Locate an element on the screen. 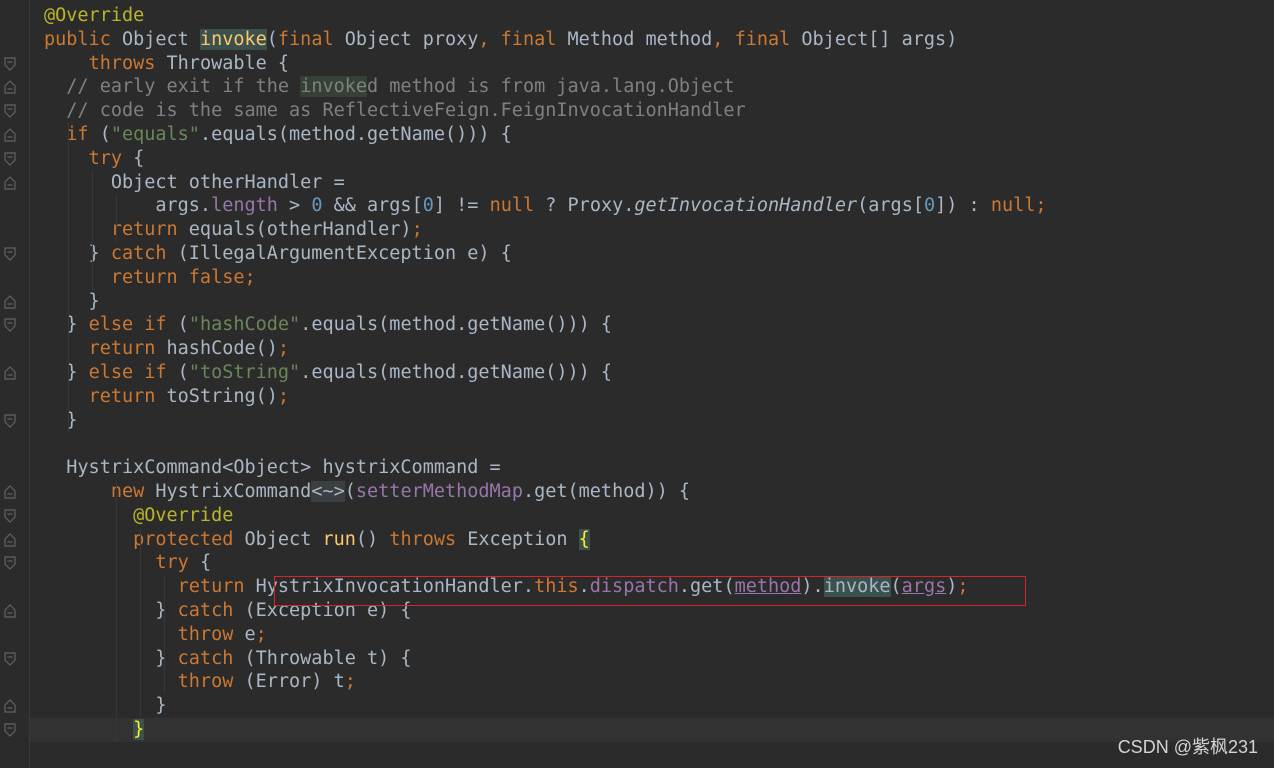 The width and height of the screenshot is (1274, 768). code-token: toString() is located at coordinates (222, 396).